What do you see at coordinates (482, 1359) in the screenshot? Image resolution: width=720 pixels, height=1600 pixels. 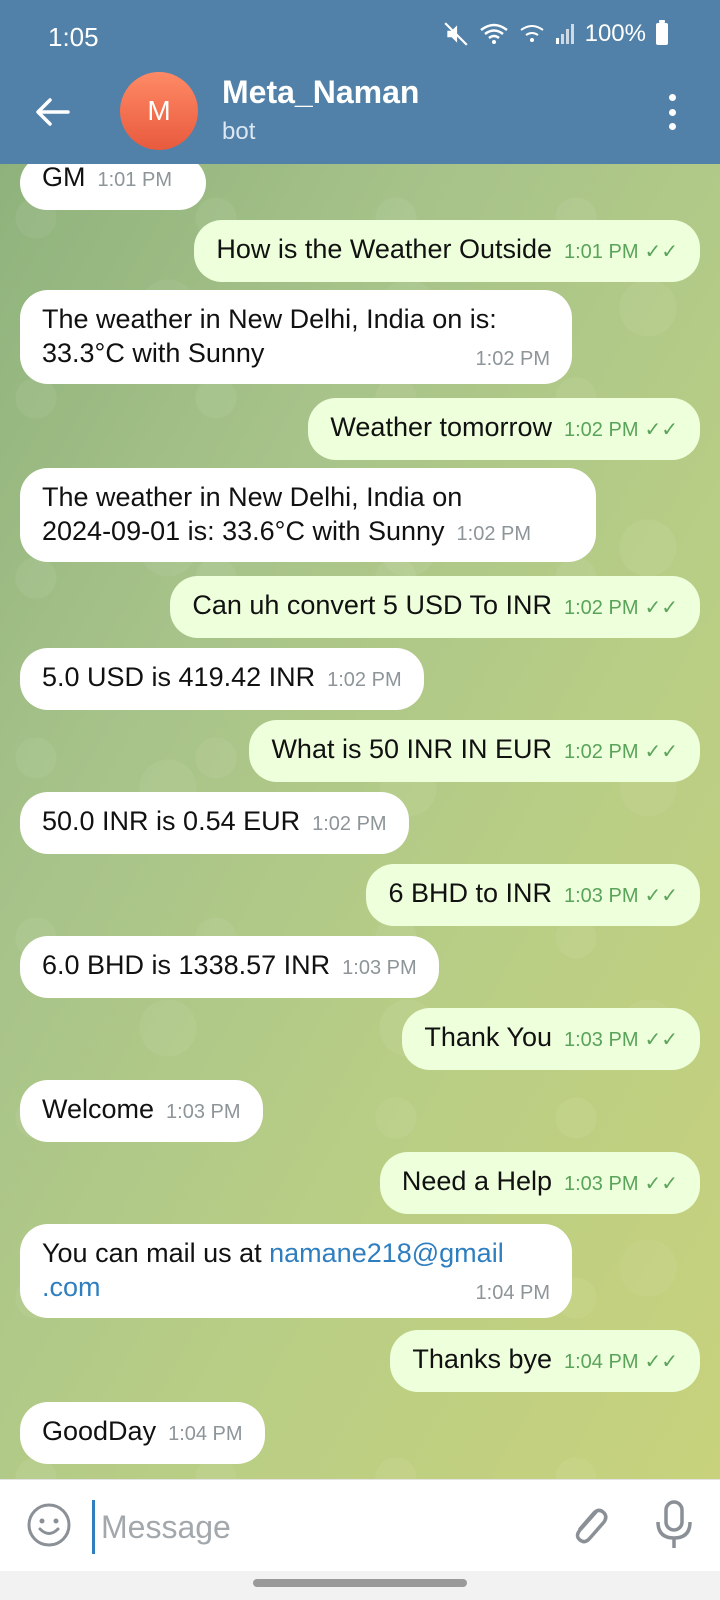 I see `message-text: Thanks bye` at bounding box center [482, 1359].